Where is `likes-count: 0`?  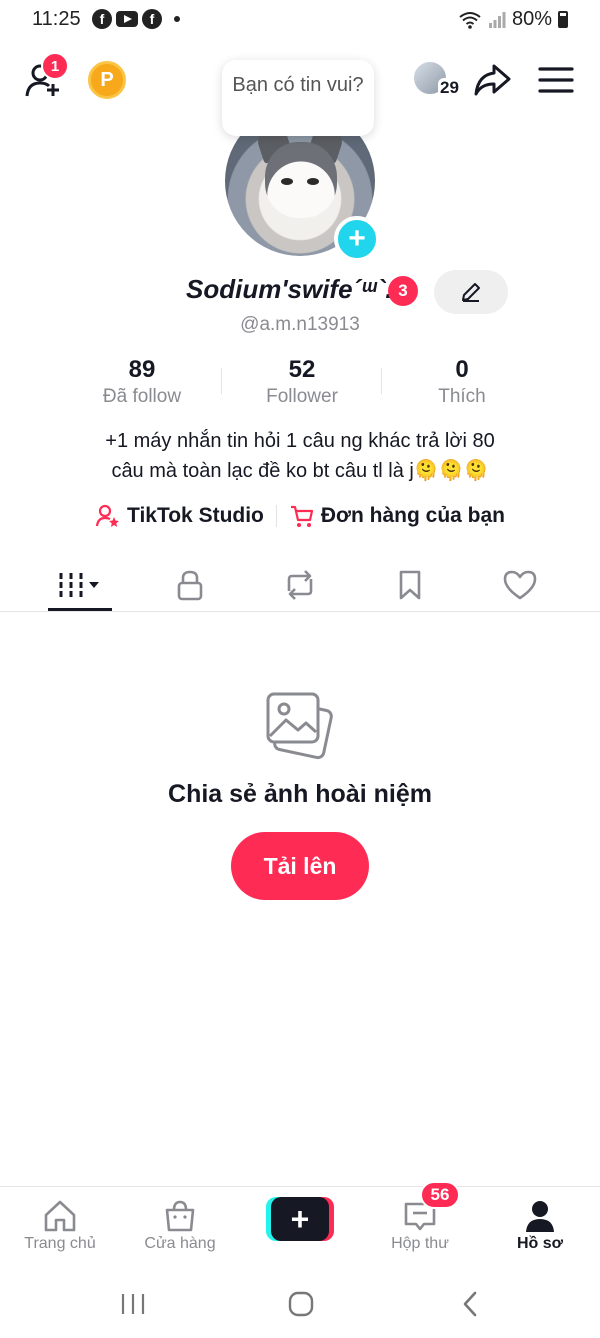
likes-count: 0 is located at coordinates (462, 369).